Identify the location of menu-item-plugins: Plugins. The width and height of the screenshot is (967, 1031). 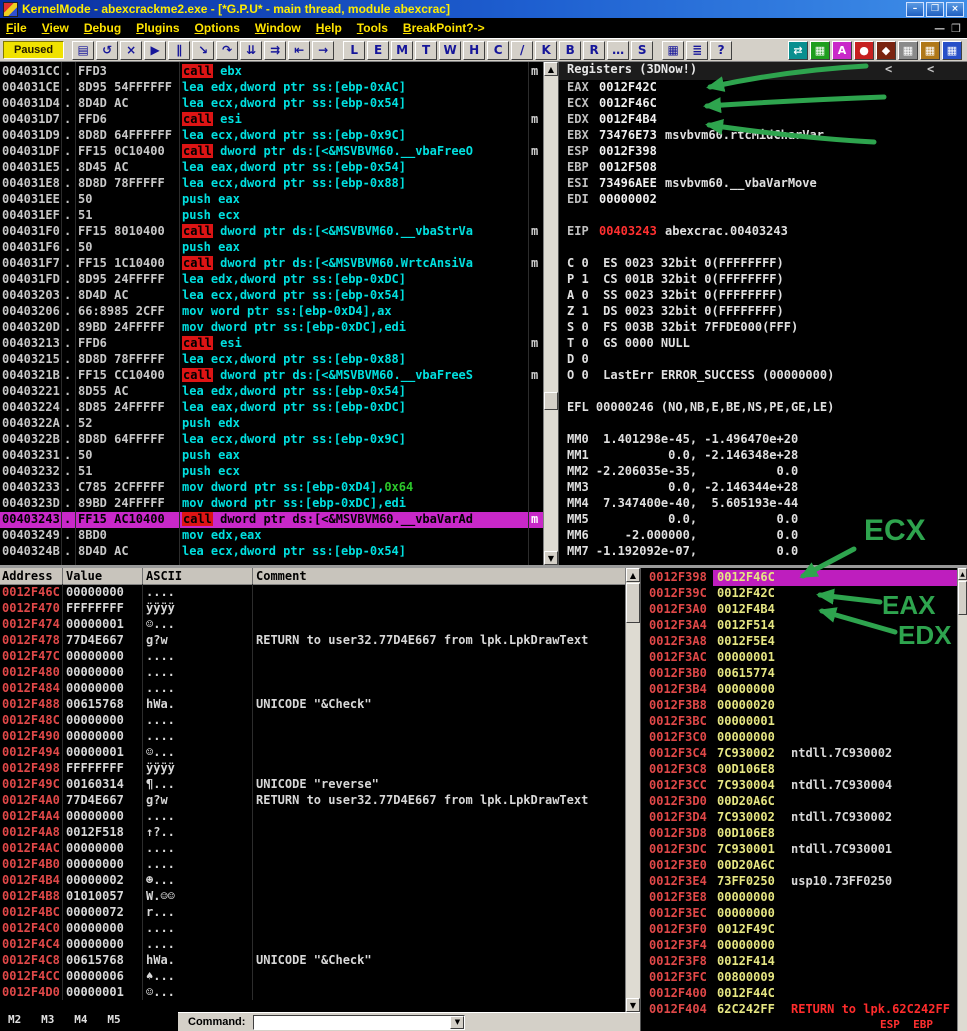
(157, 28).